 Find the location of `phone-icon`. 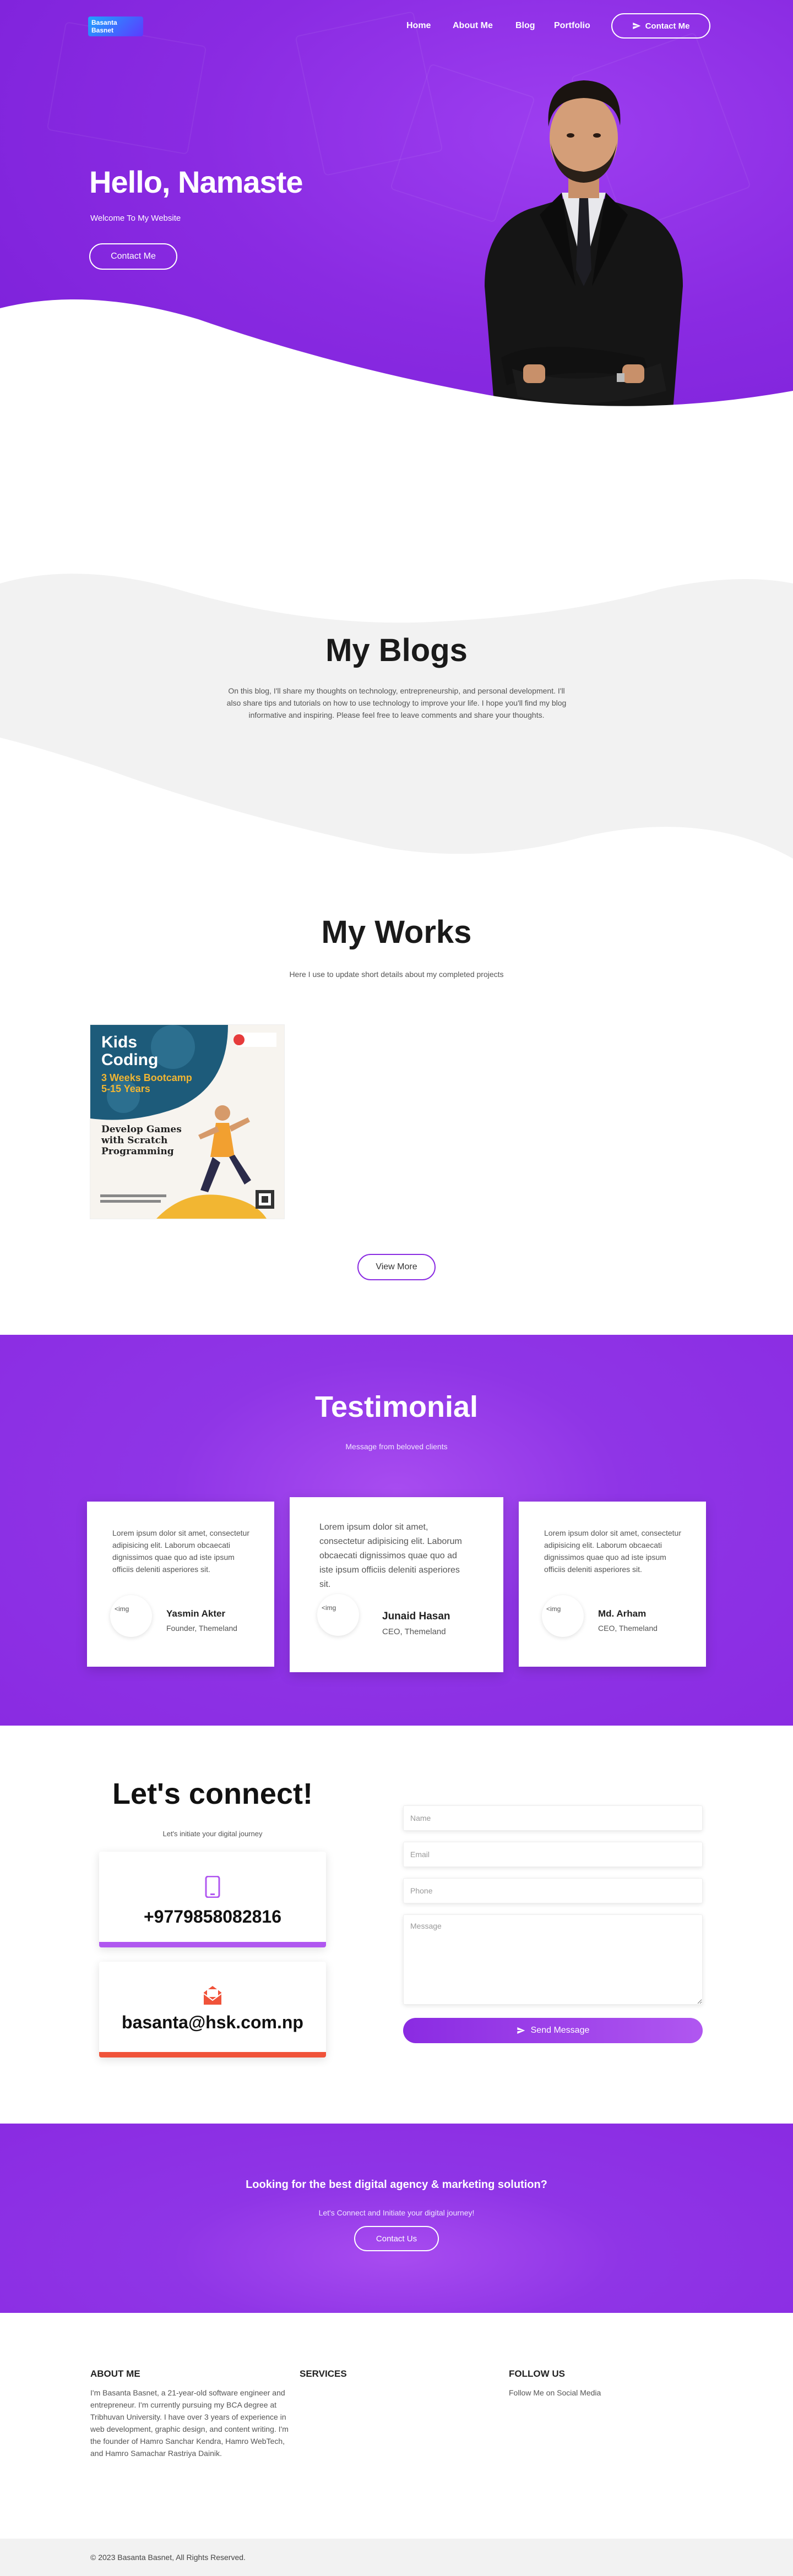

phone-icon is located at coordinates (212, 1887).